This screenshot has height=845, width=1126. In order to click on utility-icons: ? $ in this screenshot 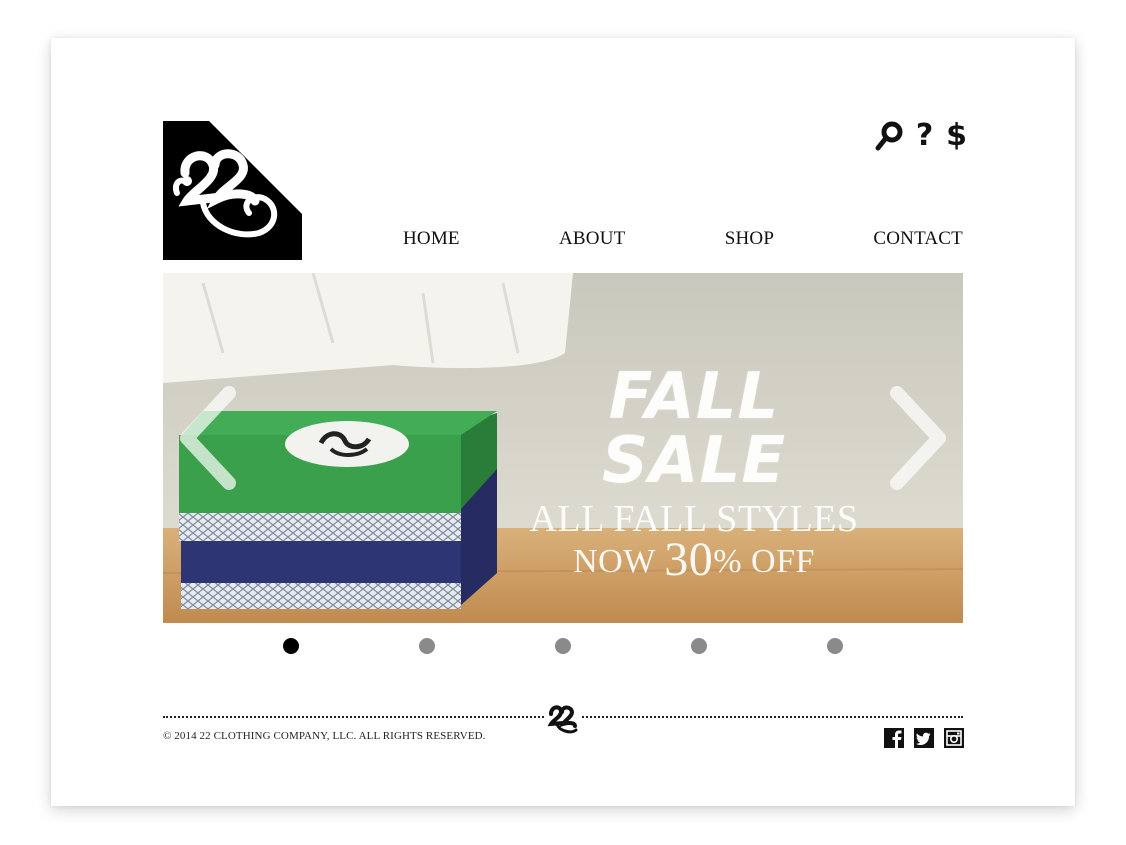, I will do `click(921, 136)`.